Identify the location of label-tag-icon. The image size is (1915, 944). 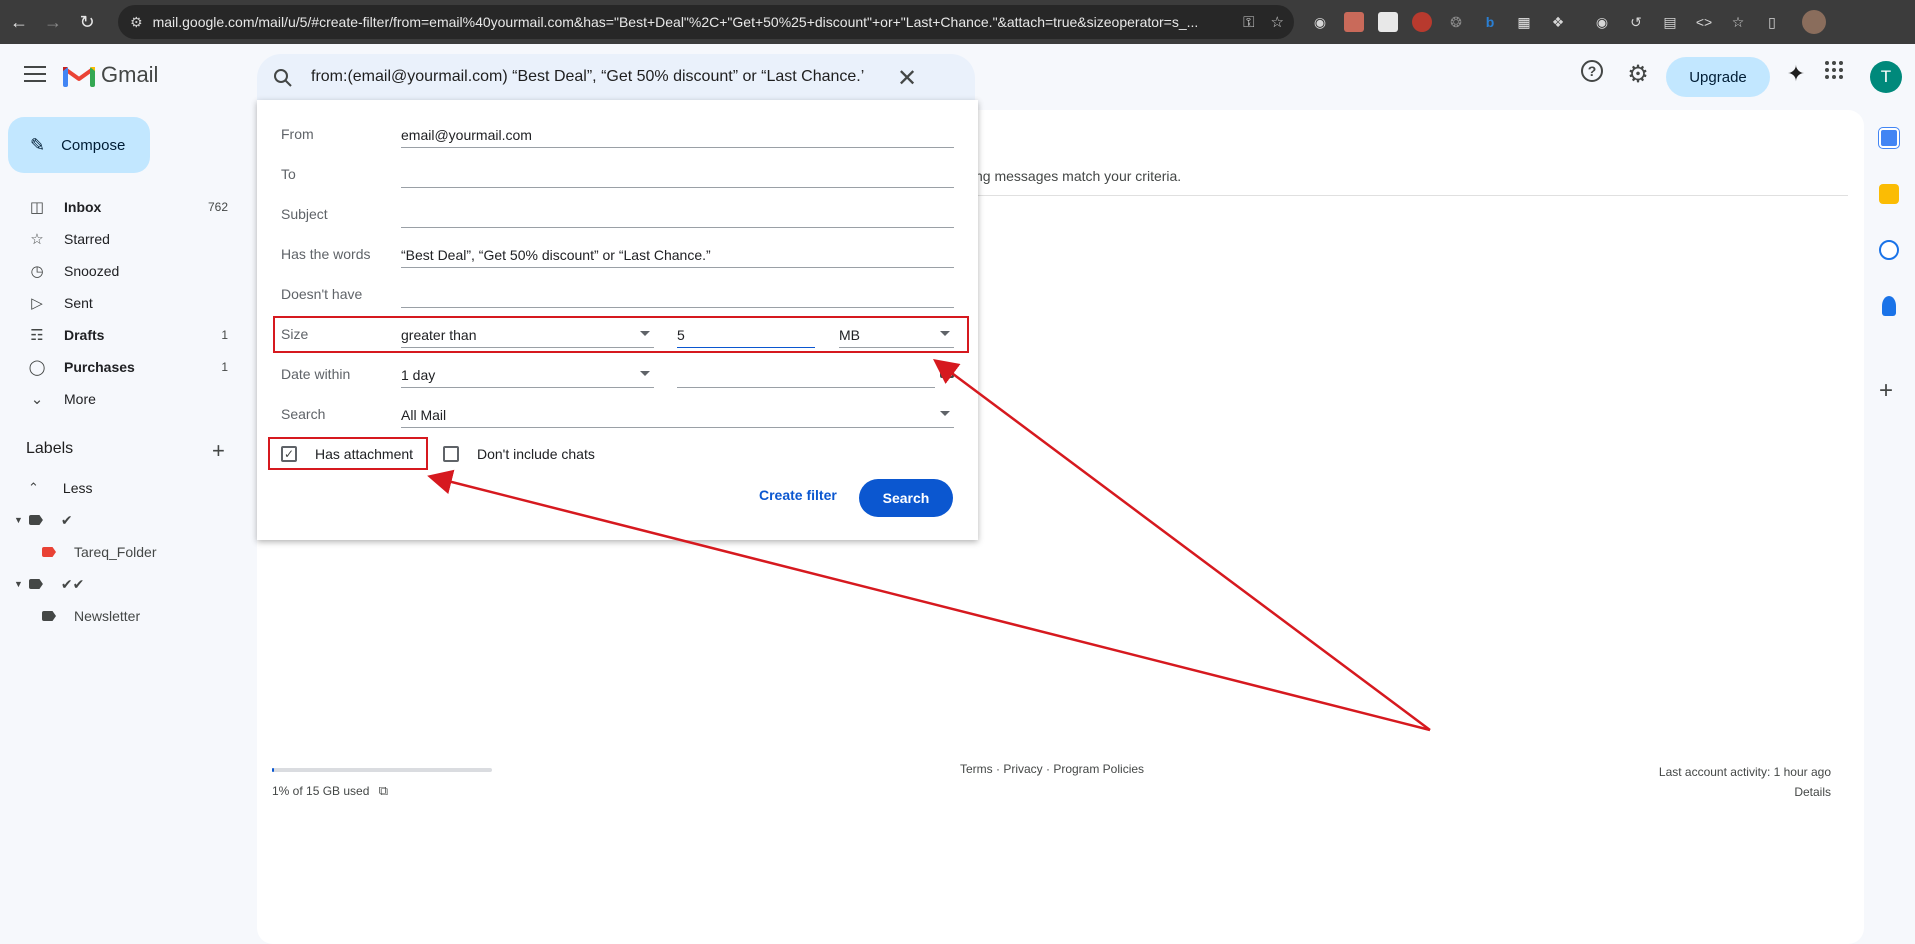
(49, 616).